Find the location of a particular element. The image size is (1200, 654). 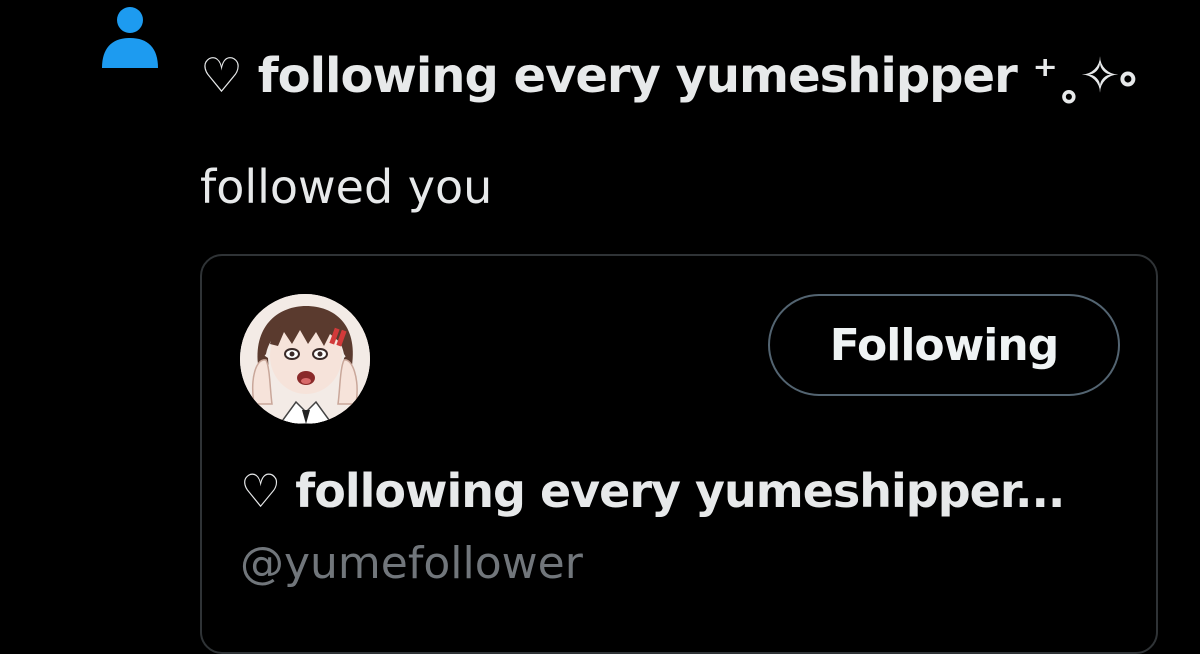

card-handle: @yumefollower is located at coordinates (411, 563).